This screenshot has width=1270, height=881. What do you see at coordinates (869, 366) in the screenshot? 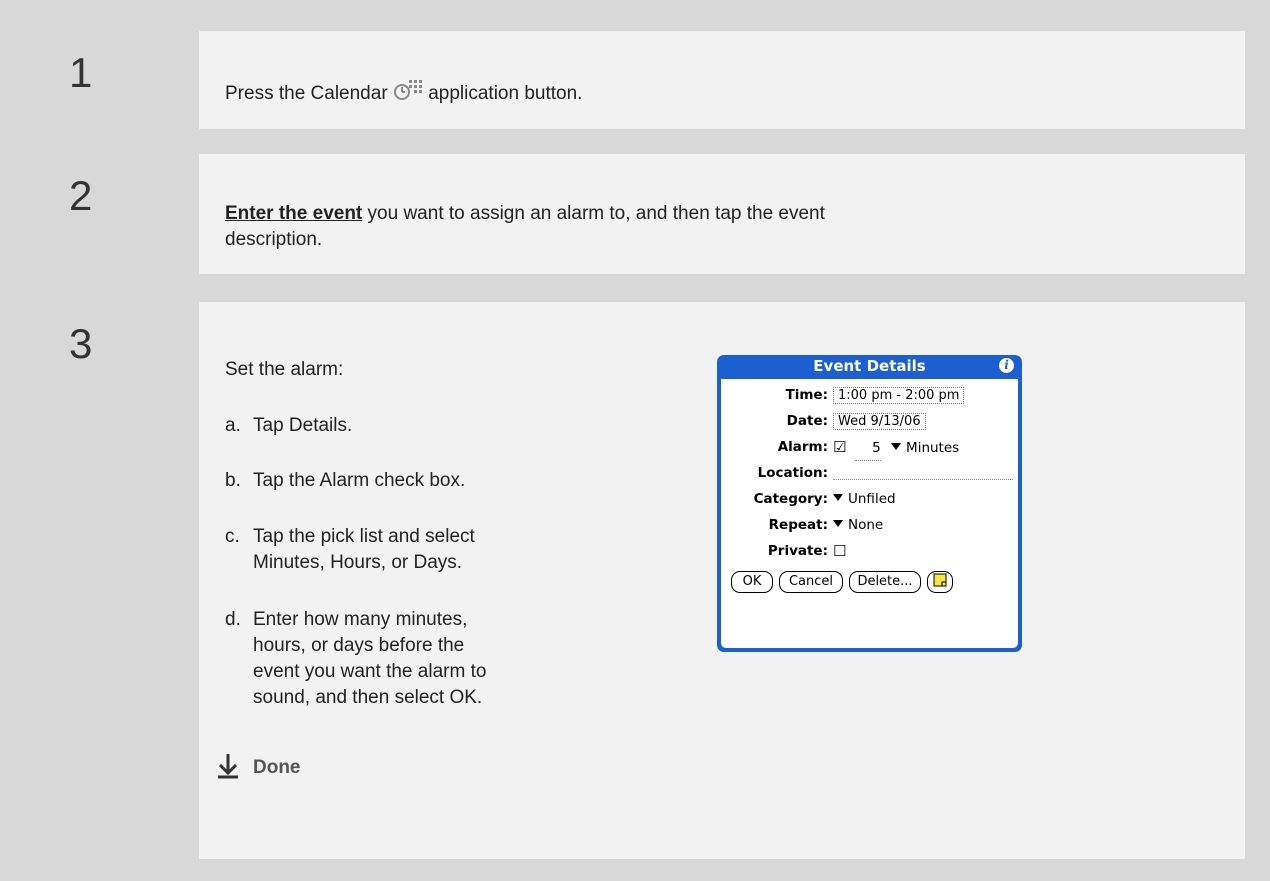
I see `dialog-title: Event Details` at bounding box center [869, 366].